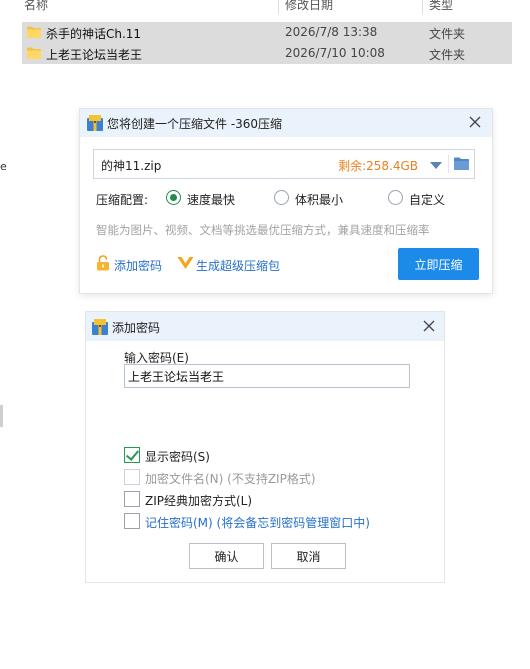 The width and height of the screenshot is (530, 669). What do you see at coordinates (335, 53) in the screenshot?
I see `file-date: 2026/7/10 10:08` at bounding box center [335, 53].